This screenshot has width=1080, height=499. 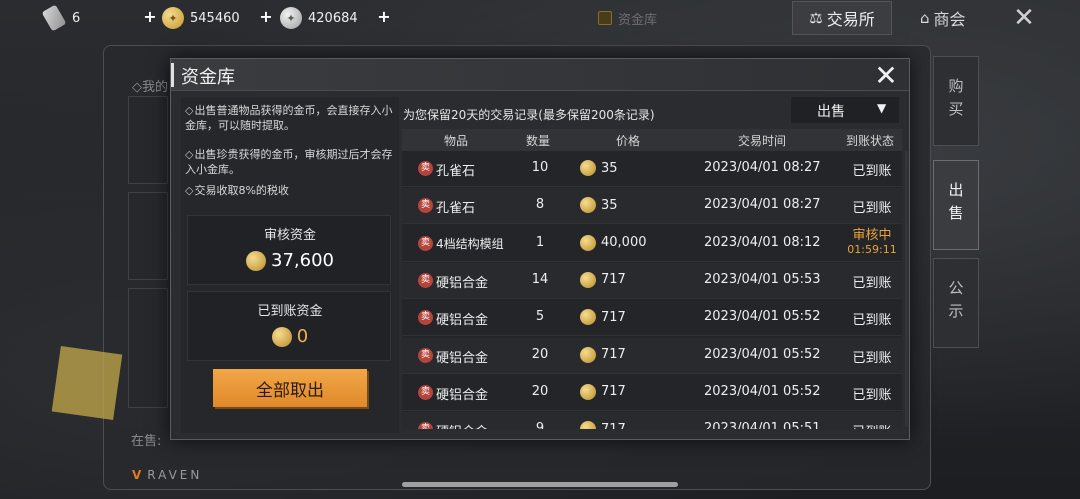 What do you see at coordinates (290, 311) in the screenshot?
I see `arrived-funds-label: 已到账资金` at bounding box center [290, 311].